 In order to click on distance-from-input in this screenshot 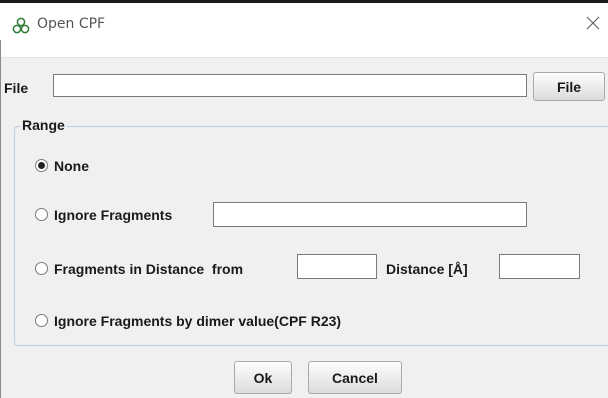, I will do `click(337, 266)`.